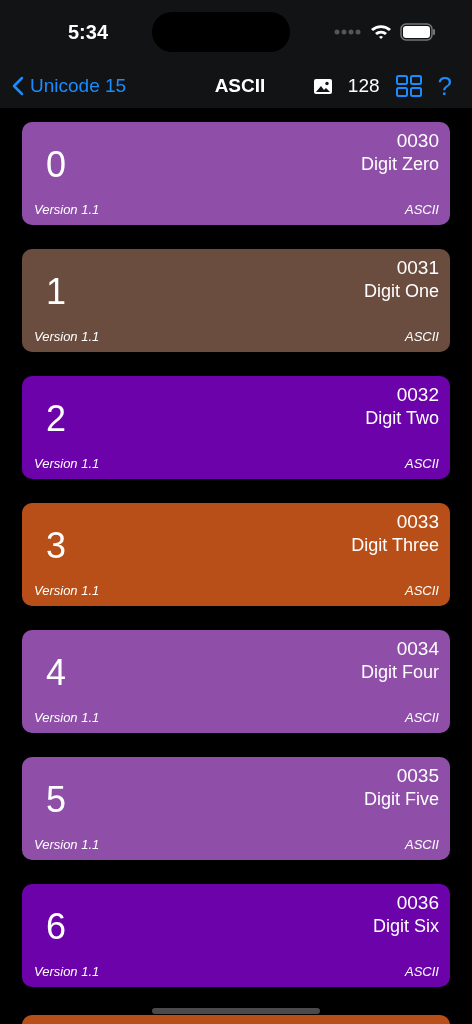 The height and width of the screenshot is (1024, 472). What do you see at coordinates (322, 86) in the screenshot?
I see `image-icon` at bounding box center [322, 86].